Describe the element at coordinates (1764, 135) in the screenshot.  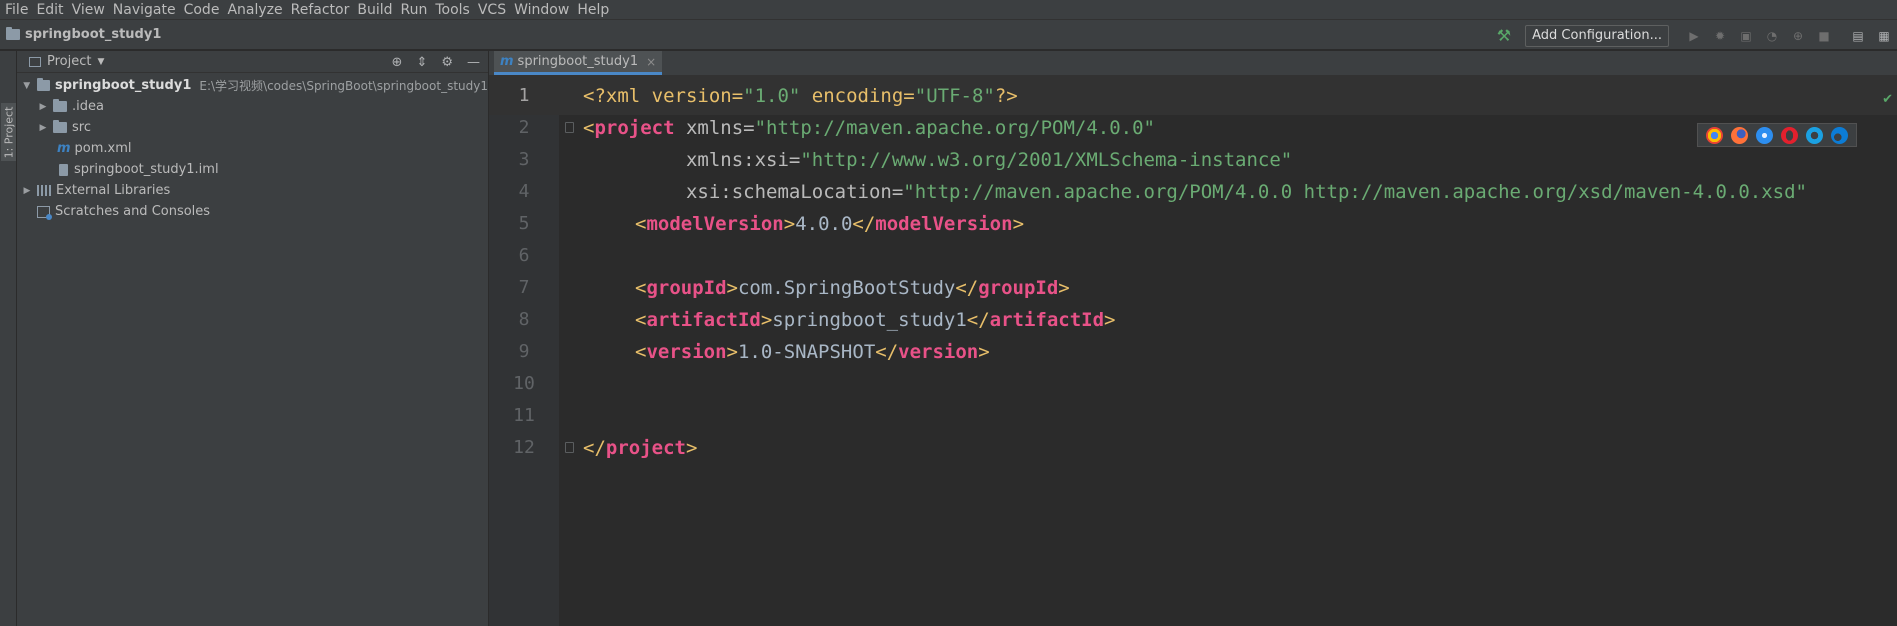
I see `safari-icon` at that location.